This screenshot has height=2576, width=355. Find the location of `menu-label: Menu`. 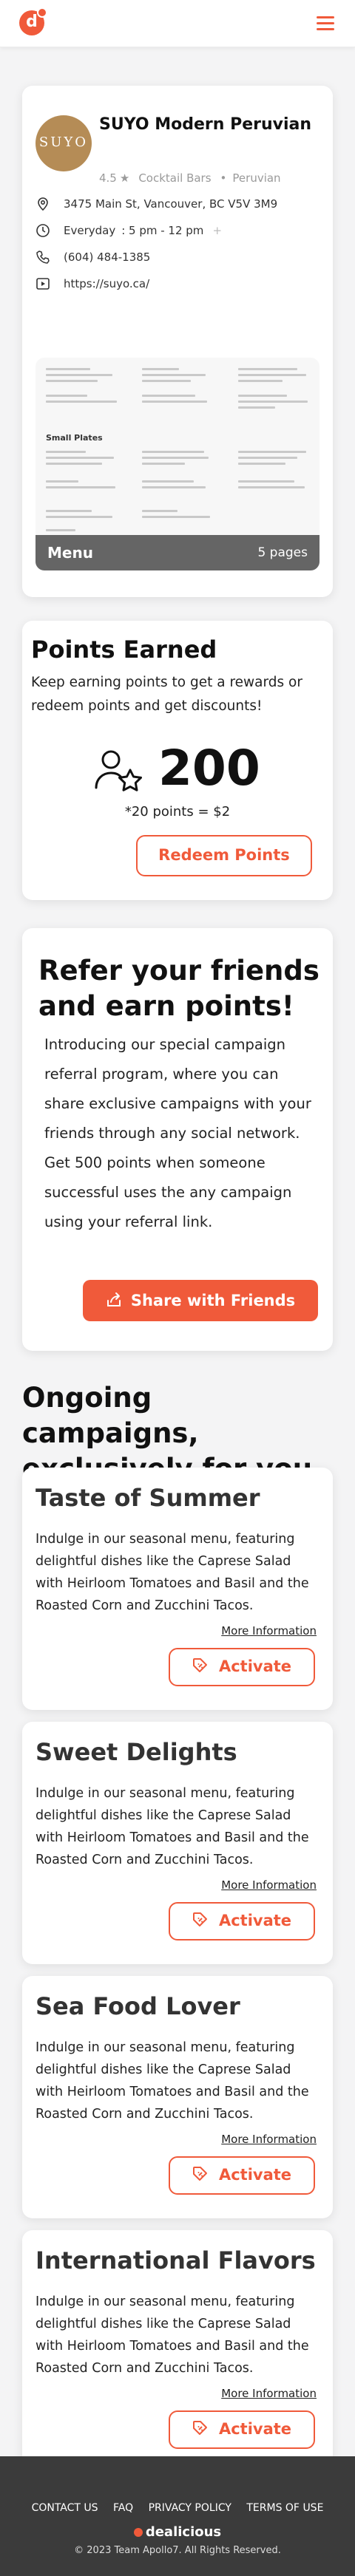

menu-label: Menu is located at coordinates (70, 553).